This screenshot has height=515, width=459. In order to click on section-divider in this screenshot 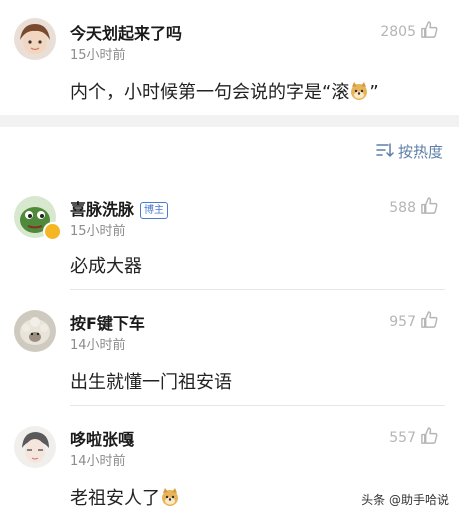, I will do `click(229, 121)`.